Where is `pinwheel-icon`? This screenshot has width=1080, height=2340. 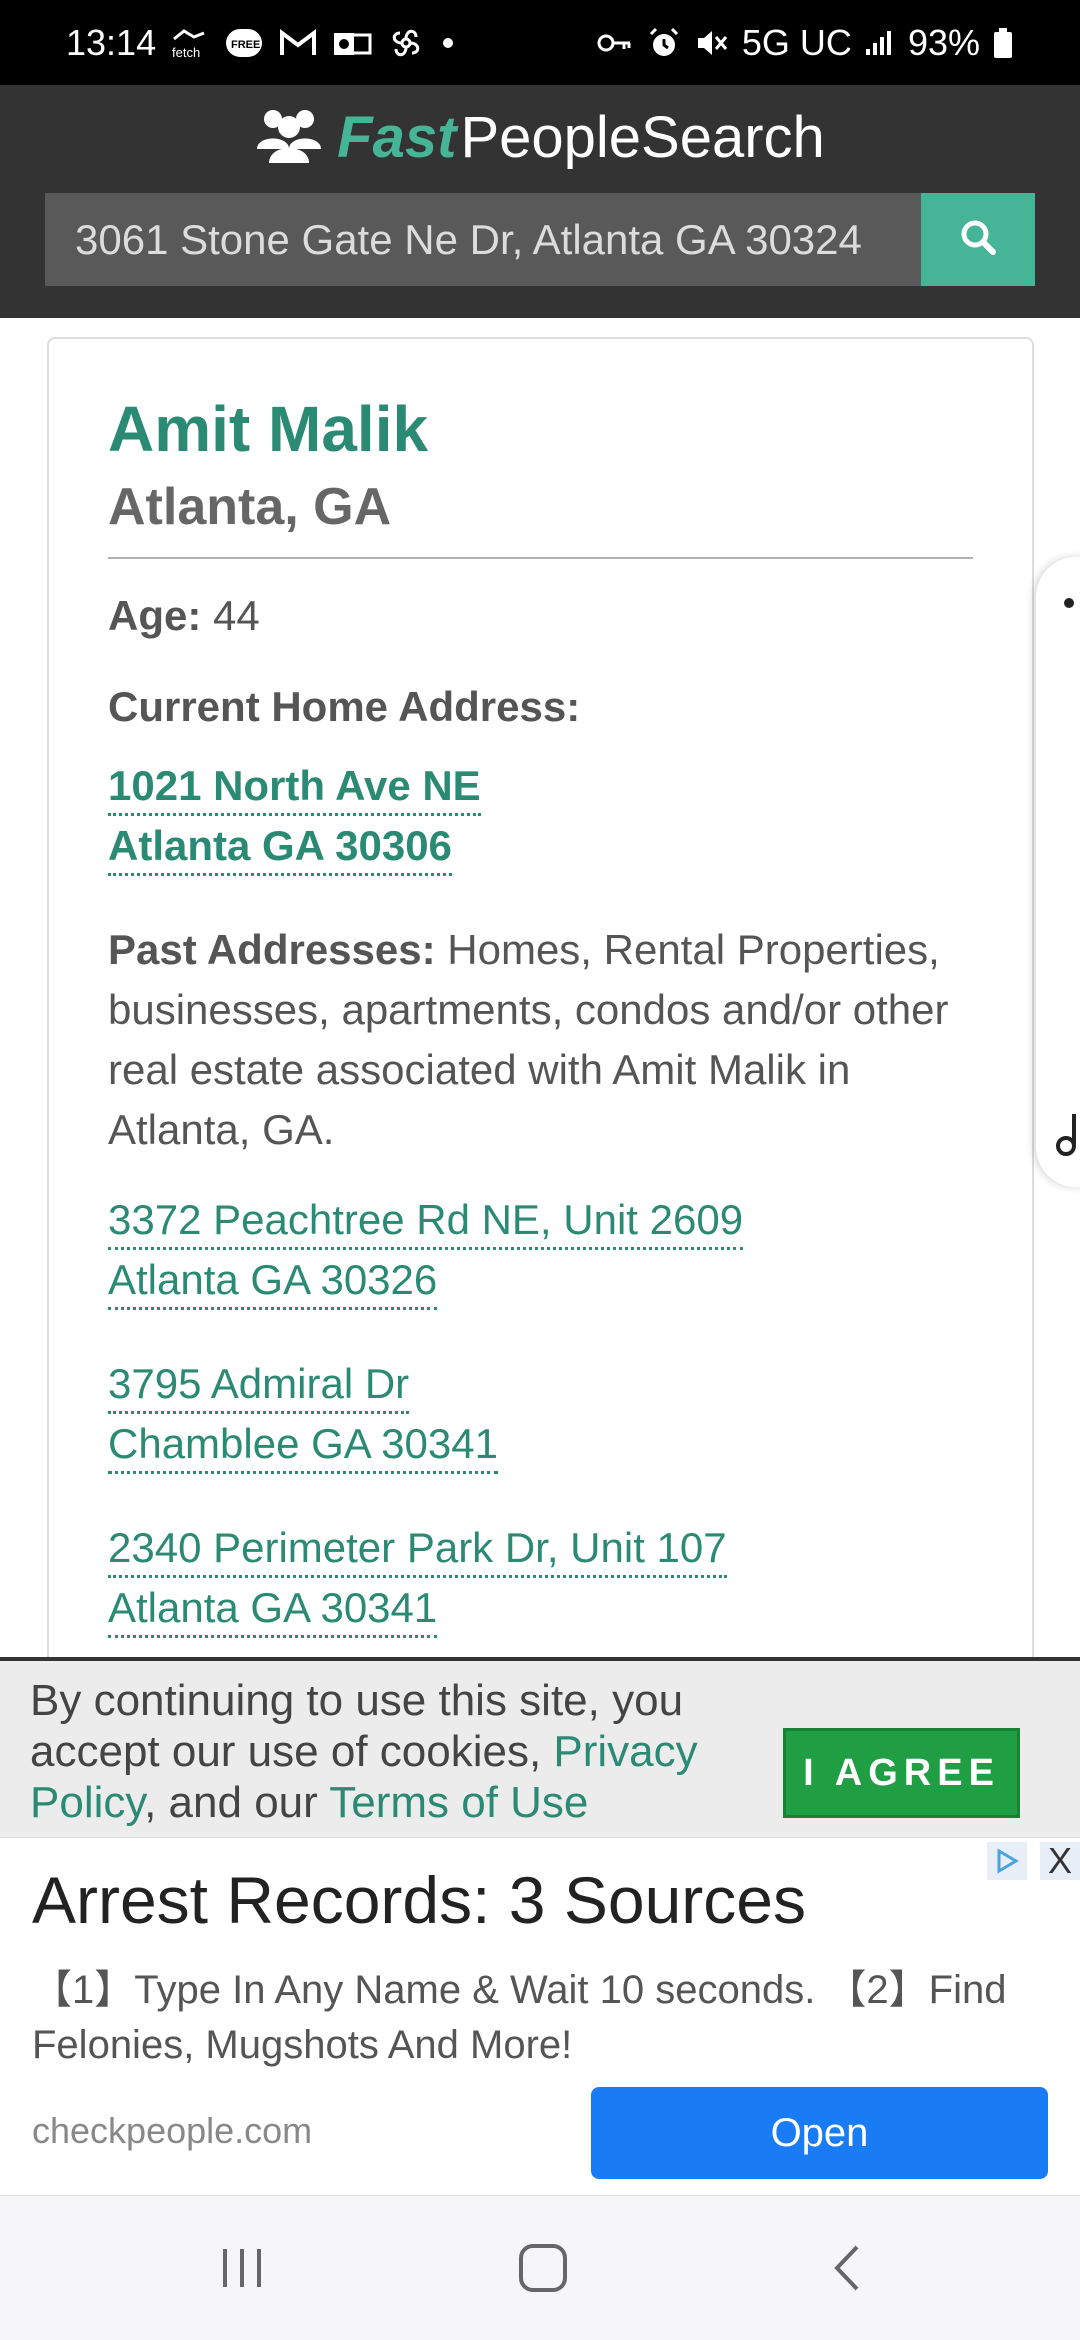
pinwheel-icon is located at coordinates (406, 43).